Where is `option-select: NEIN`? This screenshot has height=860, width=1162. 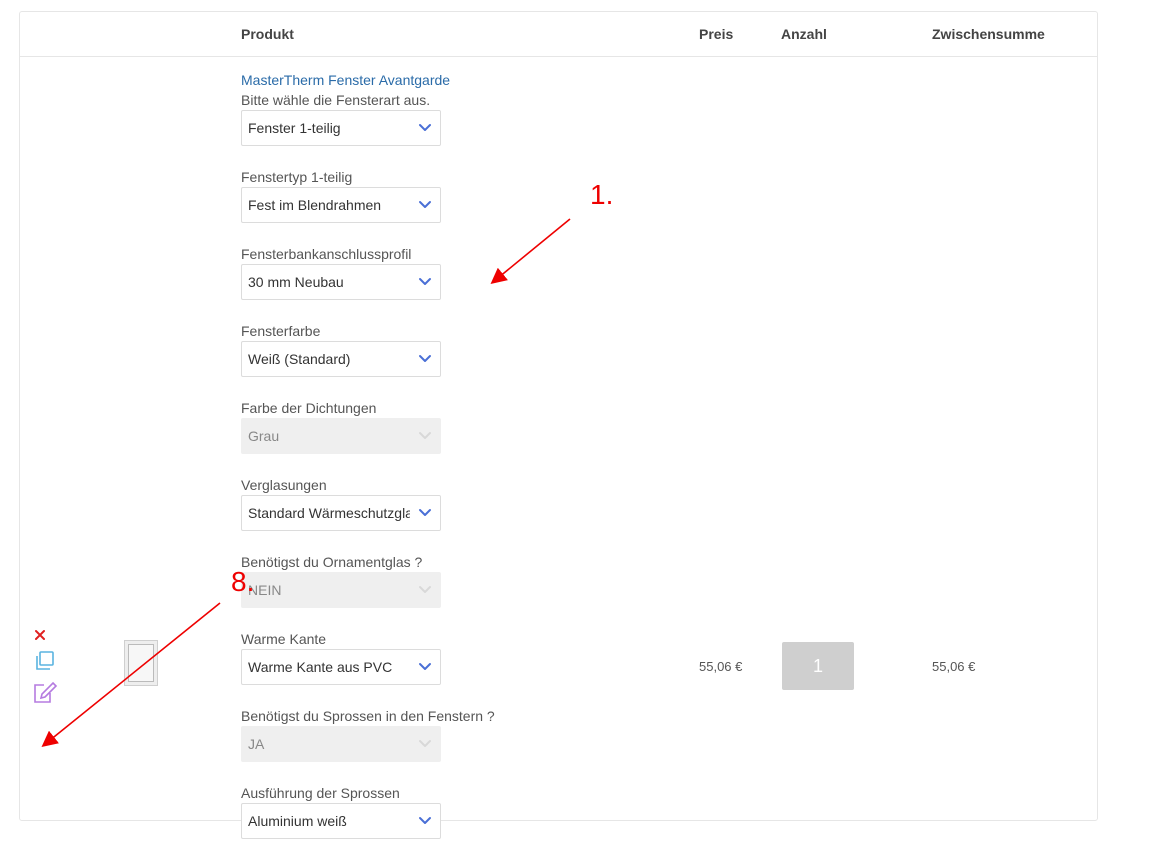
option-select: NEIN is located at coordinates (341, 590).